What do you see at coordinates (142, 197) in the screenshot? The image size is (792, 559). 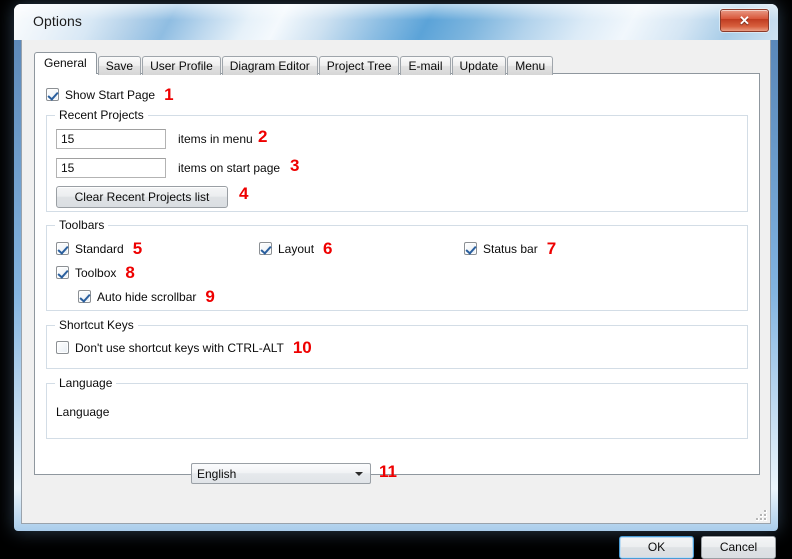 I see `clear-recent-projects-button: Clear Recent Projects list` at bounding box center [142, 197].